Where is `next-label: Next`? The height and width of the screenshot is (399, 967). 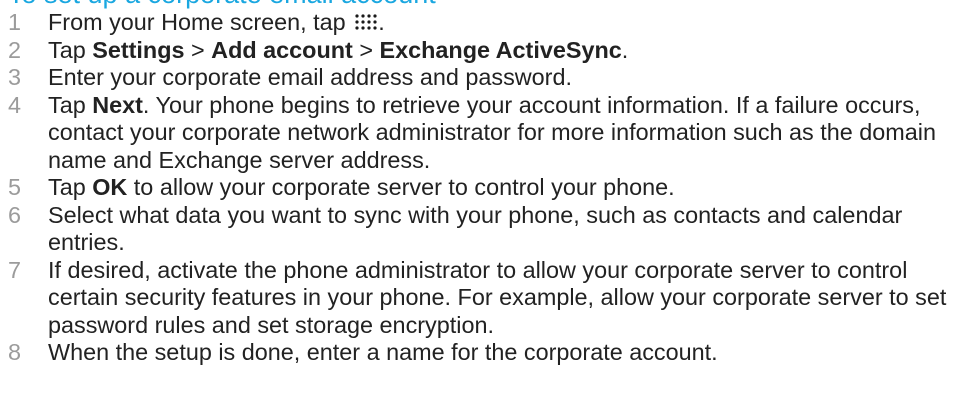 next-label: Next is located at coordinates (117, 104).